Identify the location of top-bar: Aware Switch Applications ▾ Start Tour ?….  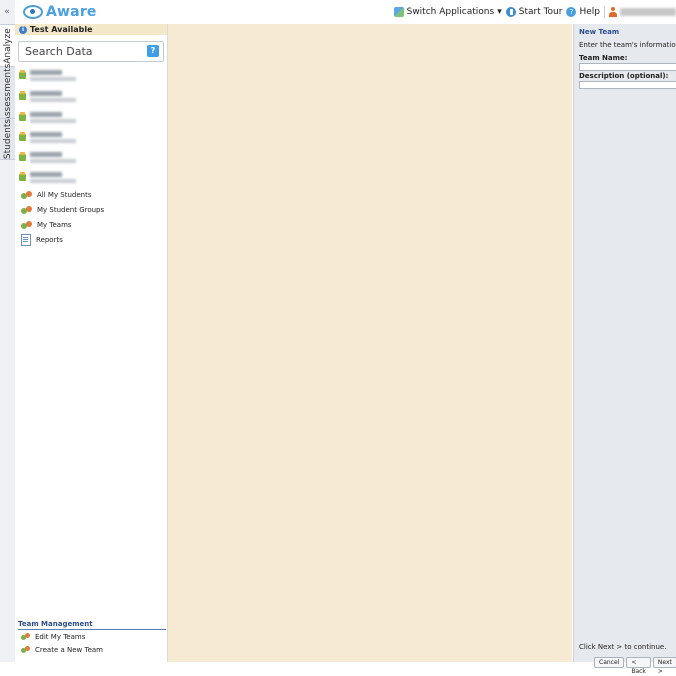
(345, 12).